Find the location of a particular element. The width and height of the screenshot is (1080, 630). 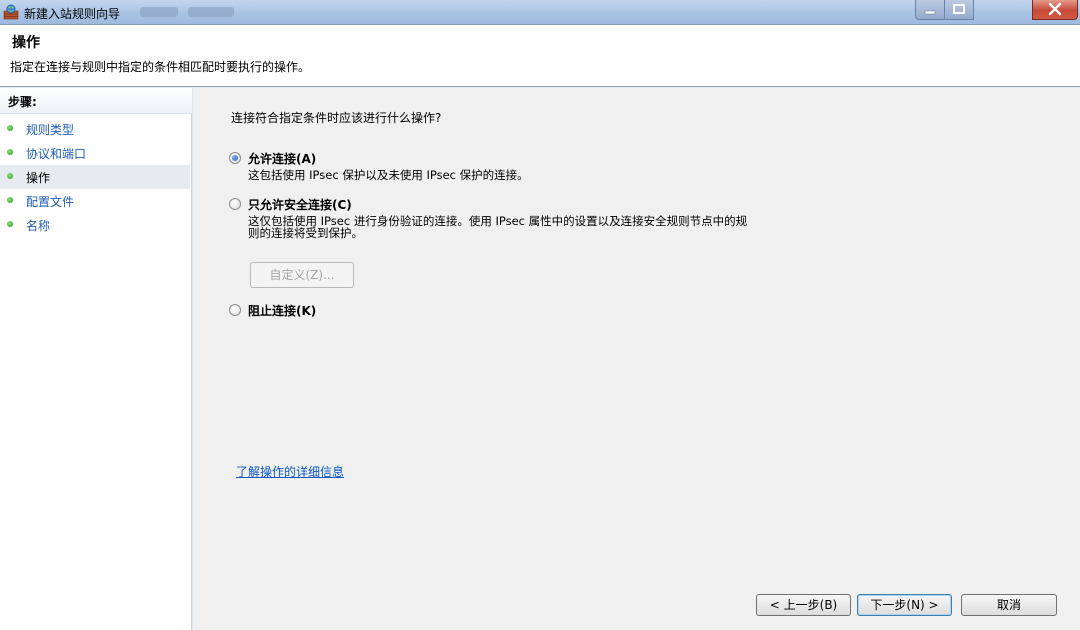

step-label: 协议和端口 is located at coordinates (56, 154).